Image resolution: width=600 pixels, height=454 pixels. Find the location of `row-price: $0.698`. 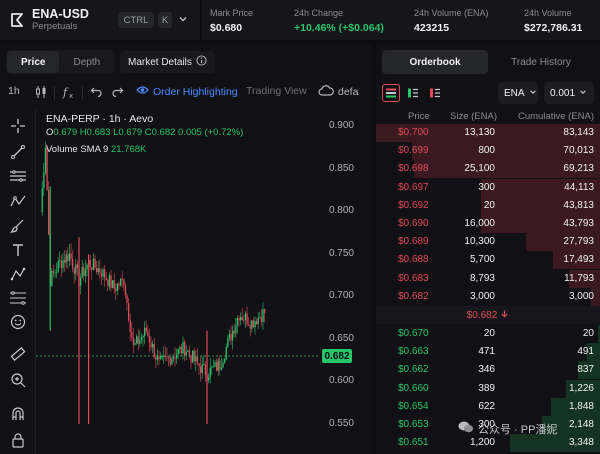

row-price: $0.698 is located at coordinates (413, 169).